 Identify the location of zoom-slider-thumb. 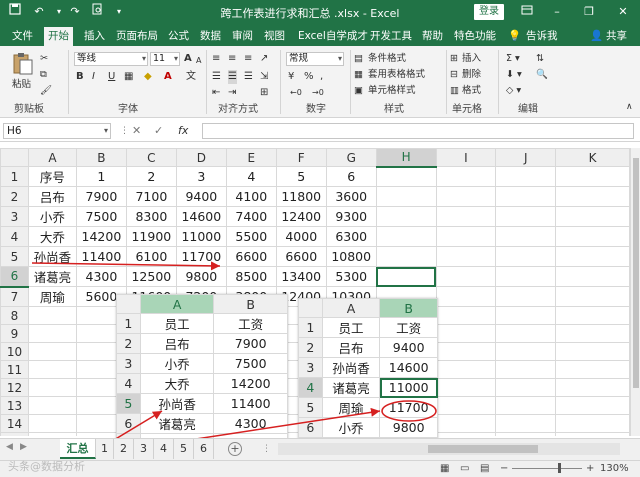
(559, 468).